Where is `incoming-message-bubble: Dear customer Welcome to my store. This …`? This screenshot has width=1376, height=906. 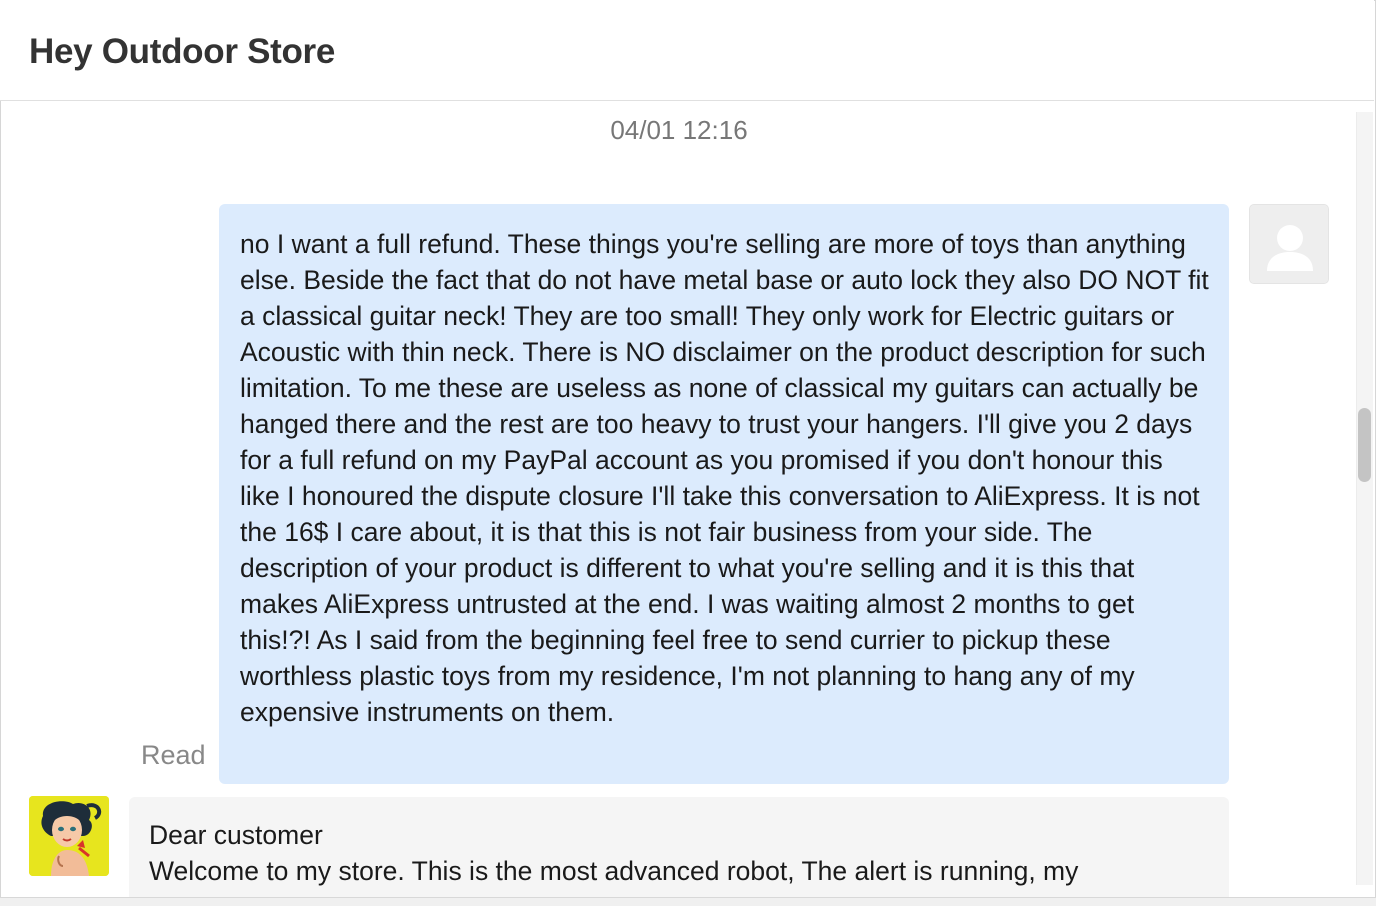 incoming-message-bubble: Dear customer Welcome to my store. This … is located at coordinates (679, 847).